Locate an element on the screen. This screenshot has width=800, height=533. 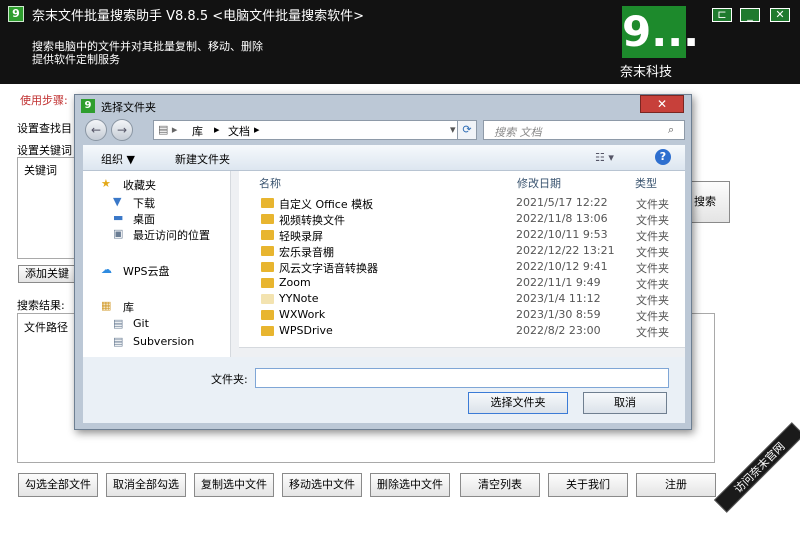
refresh-icon: ⟳ is located at coordinates (467, 129).